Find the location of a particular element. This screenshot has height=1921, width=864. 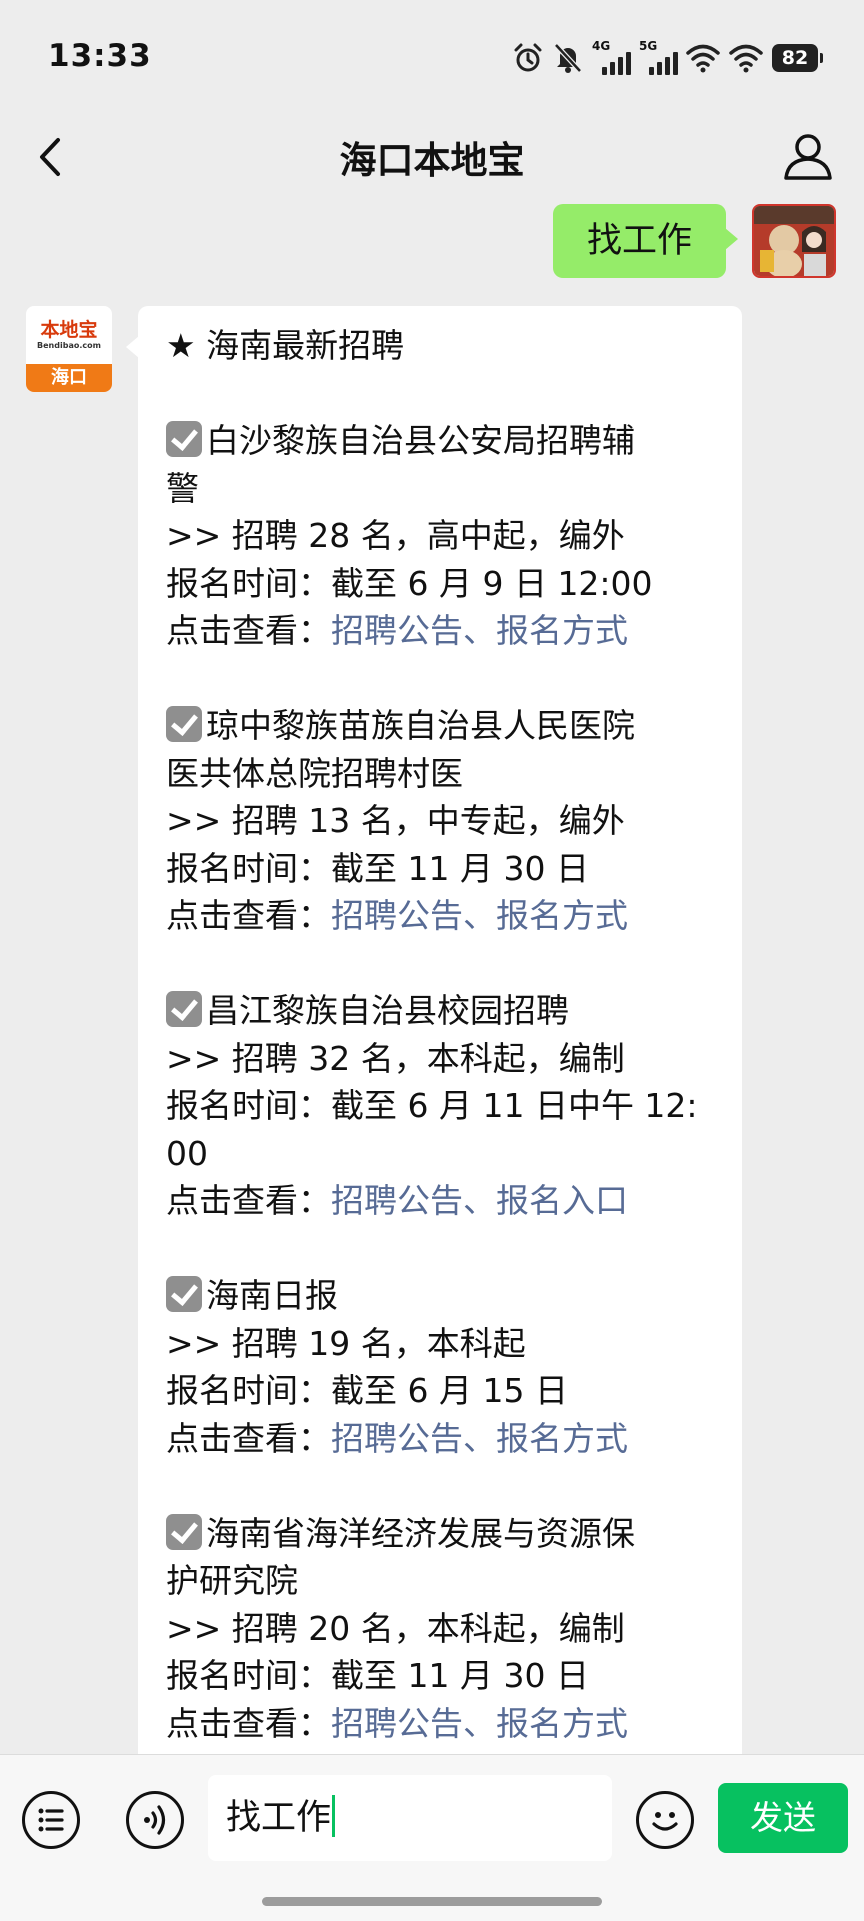

status-bar: 13:33 4G 5G 82 is located at coordinates (432, 56).